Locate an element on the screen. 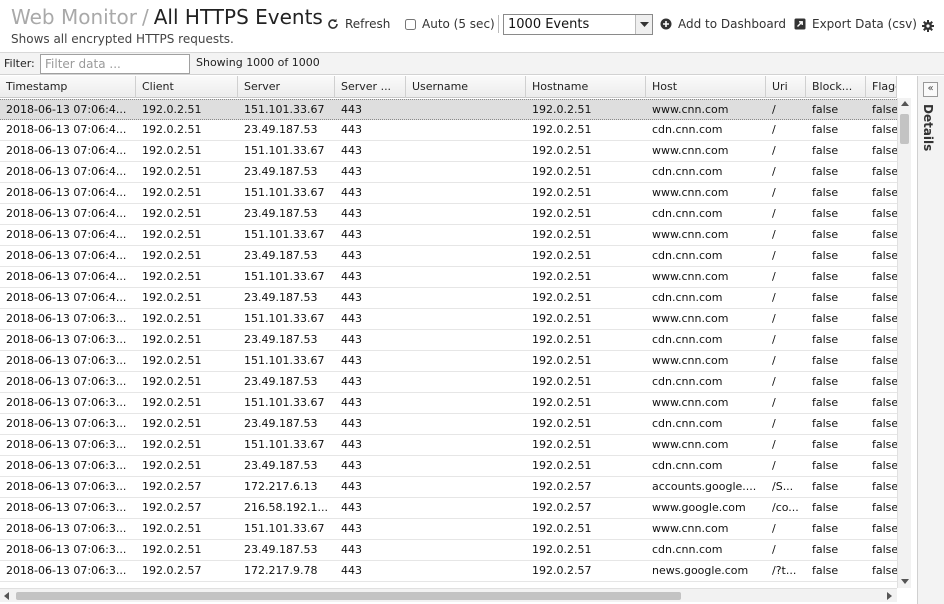 The image size is (944, 604). details-tab: Details is located at coordinates (928, 127).